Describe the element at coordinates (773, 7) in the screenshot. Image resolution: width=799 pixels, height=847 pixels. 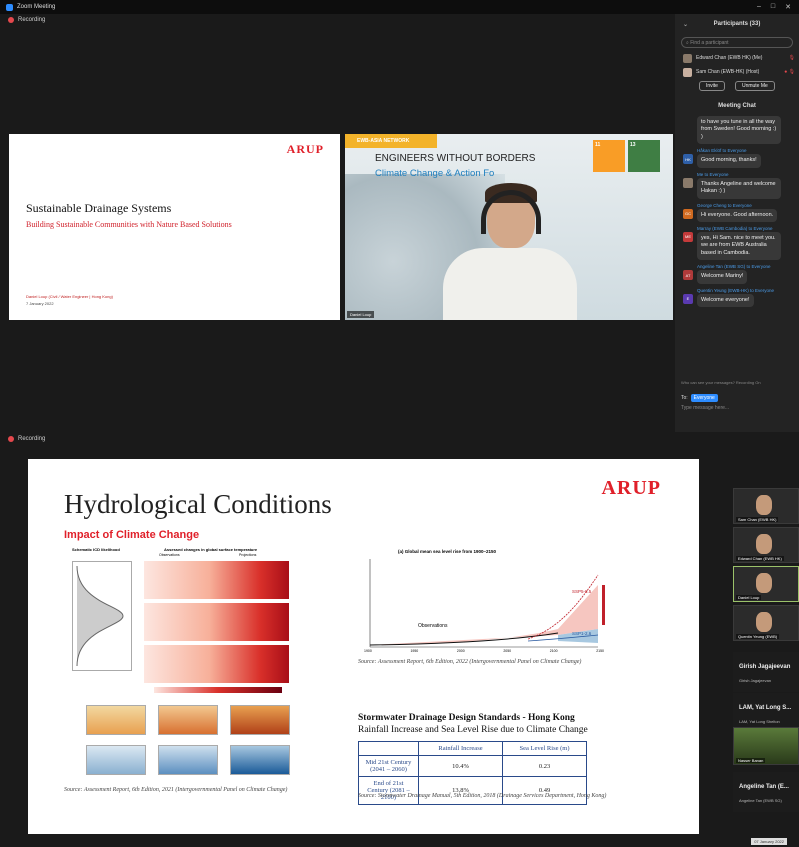
I see `maximize-icon: □` at that location.